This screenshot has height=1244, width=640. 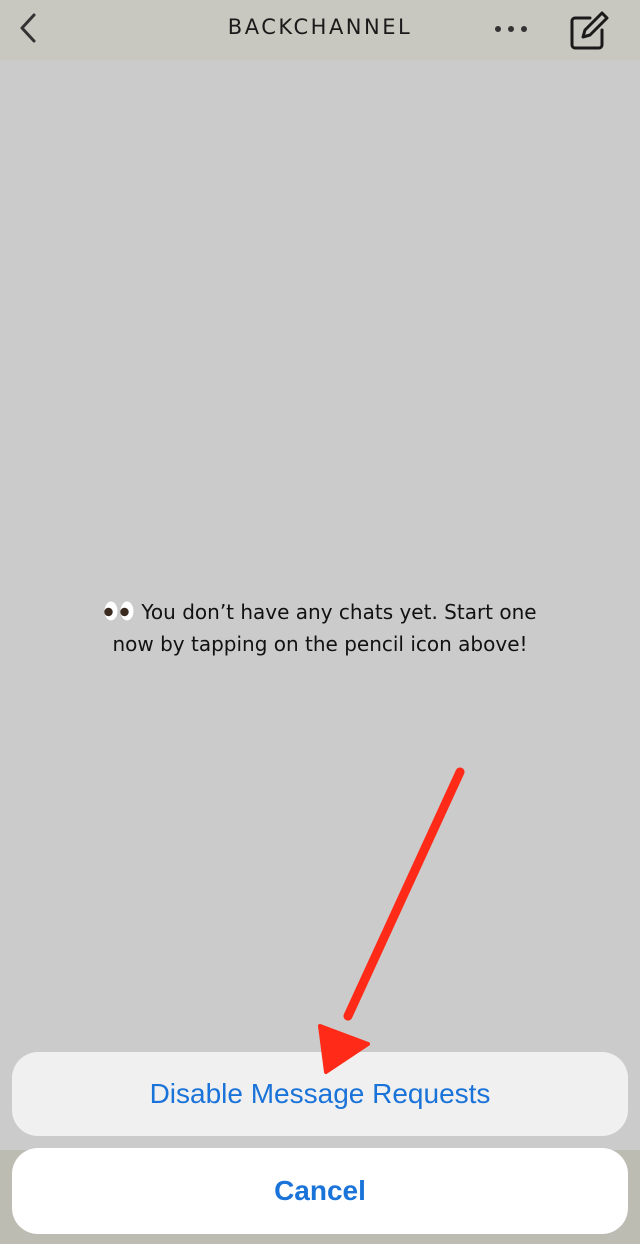 I want to click on disable-message-requests-label: Disable Message Requests, so click(x=320, y=1093).